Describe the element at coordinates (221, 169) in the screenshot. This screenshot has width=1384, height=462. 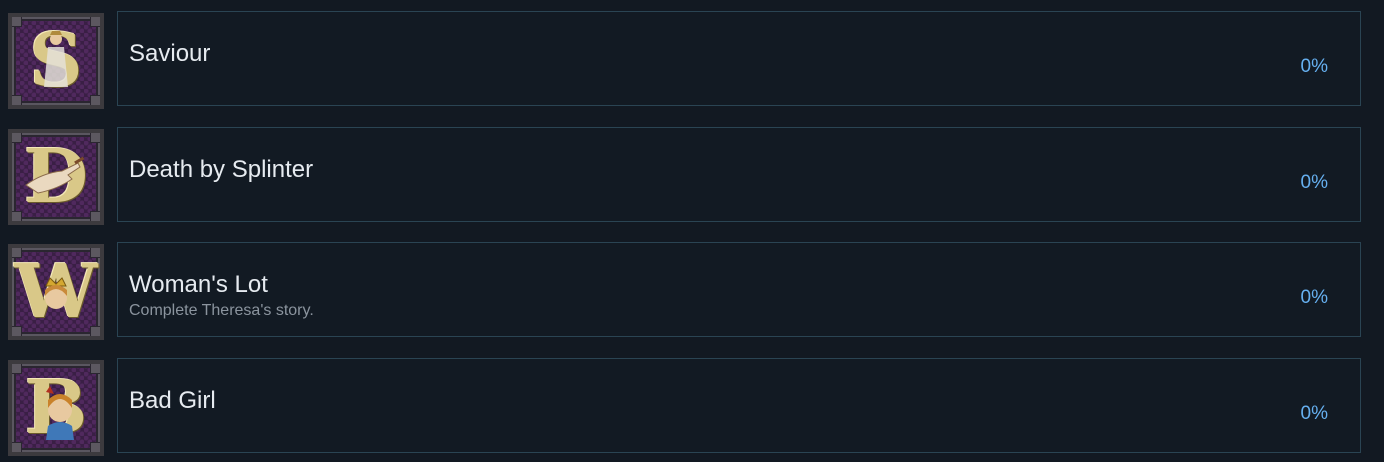
I see `achievement-title: Death by Splinter` at that location.